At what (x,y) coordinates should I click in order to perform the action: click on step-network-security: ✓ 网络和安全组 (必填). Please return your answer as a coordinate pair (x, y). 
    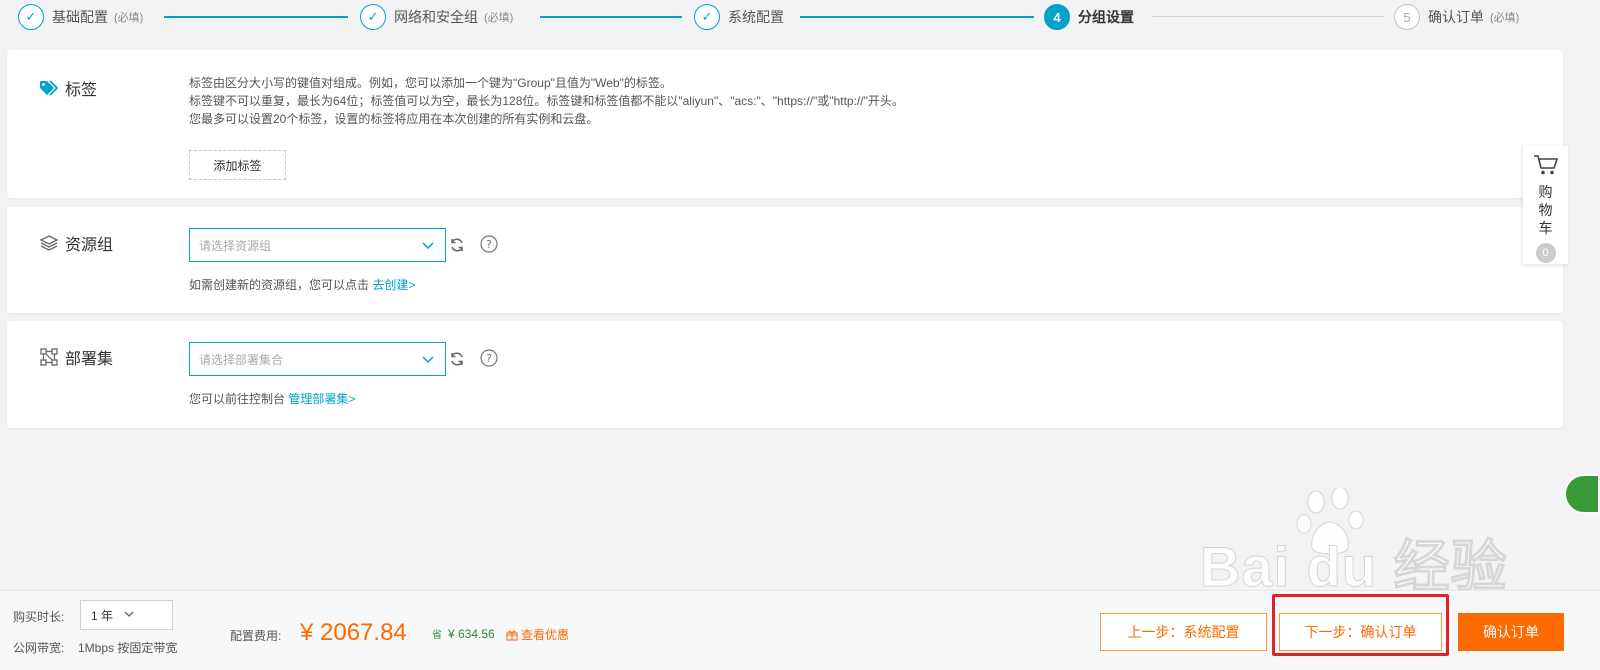
    Looking at the image, I should click on (436, 17).